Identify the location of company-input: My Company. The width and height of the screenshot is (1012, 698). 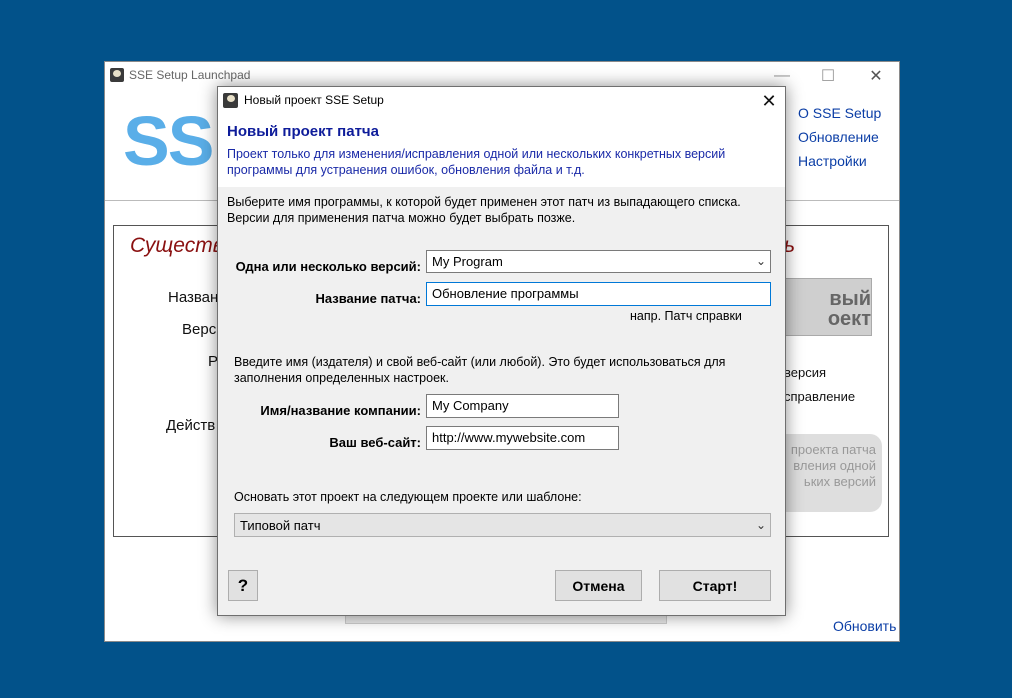
(522, 406).